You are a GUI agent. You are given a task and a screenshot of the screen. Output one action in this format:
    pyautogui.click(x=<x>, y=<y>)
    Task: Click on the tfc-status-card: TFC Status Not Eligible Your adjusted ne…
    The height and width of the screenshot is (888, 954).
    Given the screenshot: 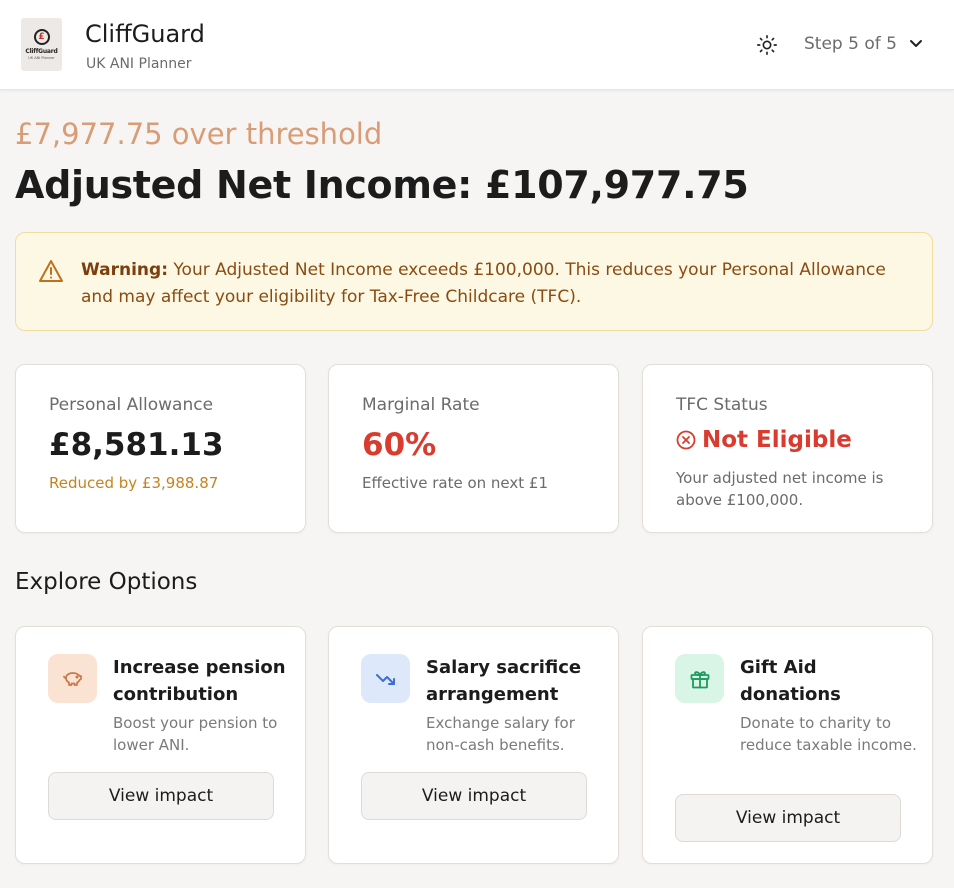 What is the action you would take?
    pyautogui.click(x=787, y=448)
    